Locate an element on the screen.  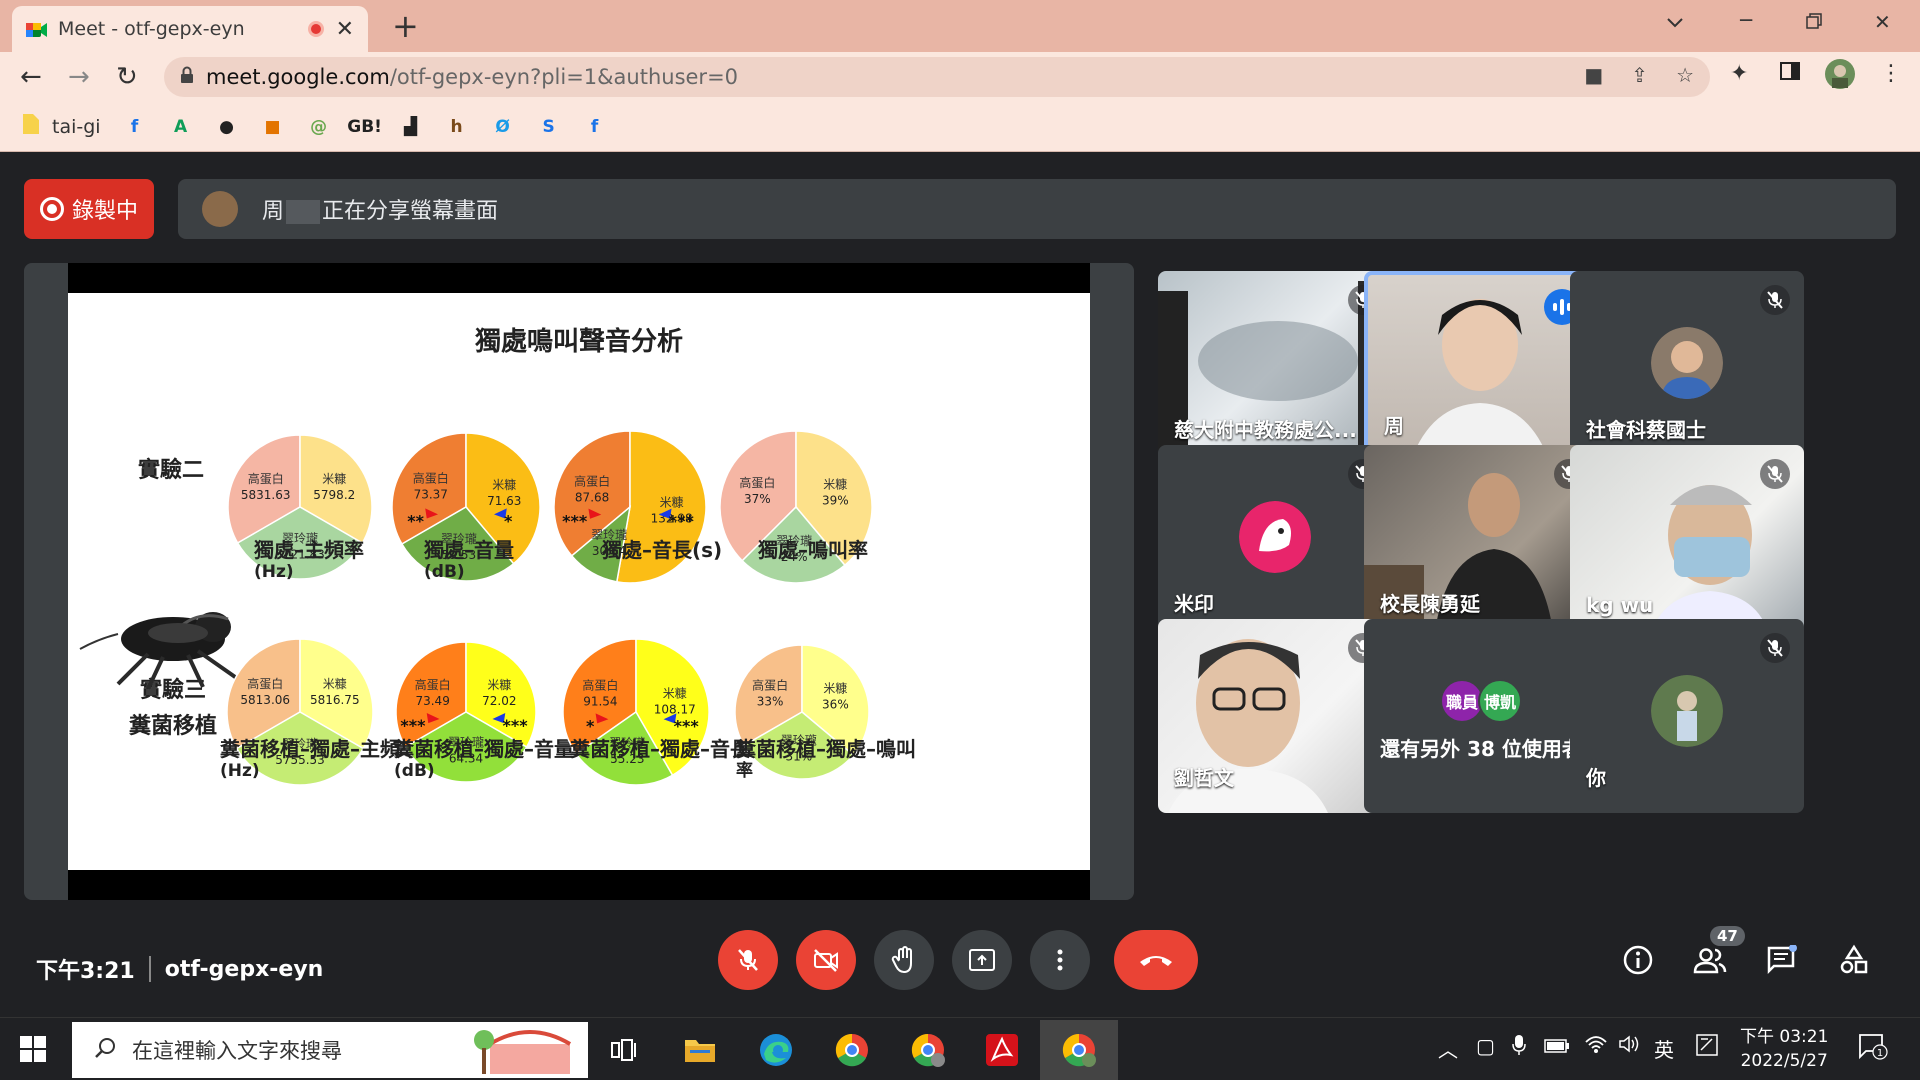
wifi-icon is located at coordinates (1596, 1046).